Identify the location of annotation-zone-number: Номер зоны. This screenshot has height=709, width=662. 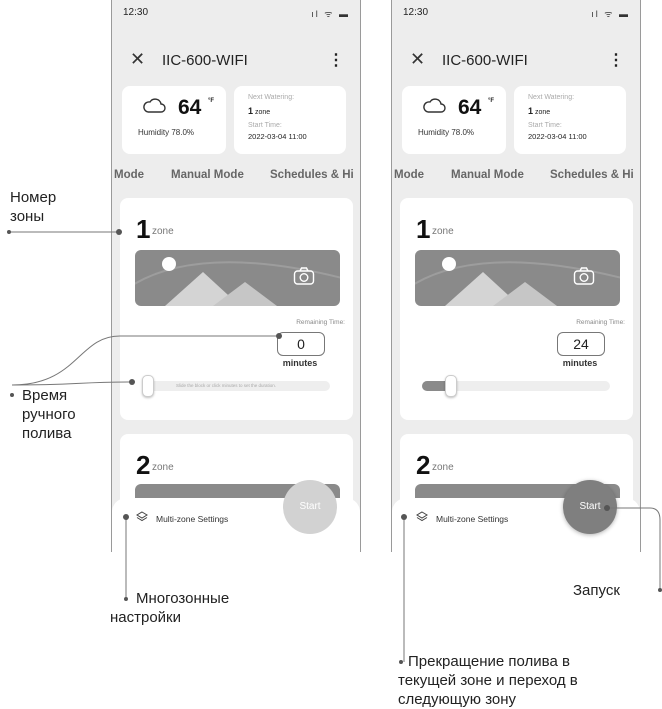
(33, 207).